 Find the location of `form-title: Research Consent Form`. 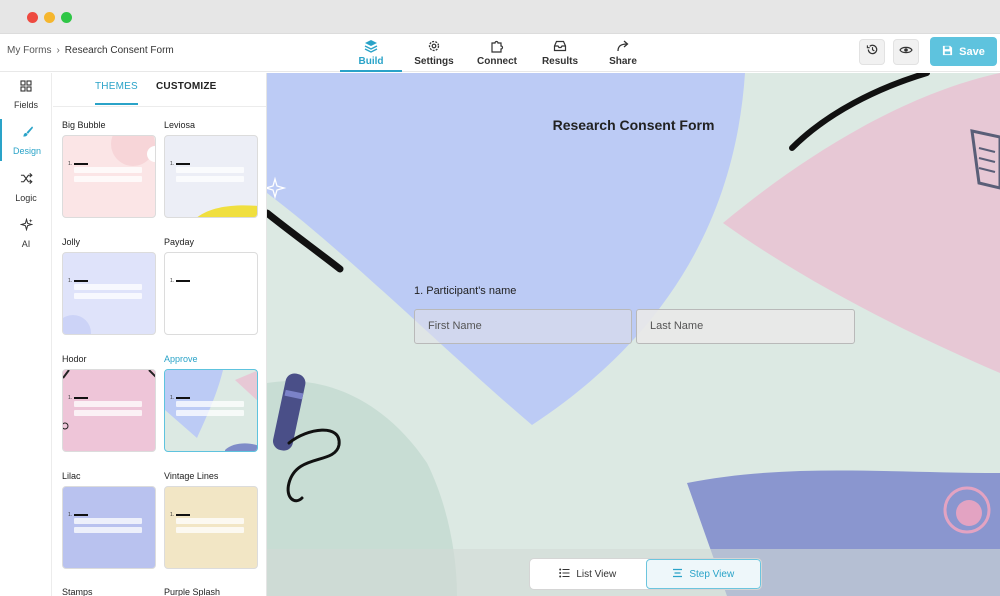

form-title: Research Consent Form is located at coordinates (633, 125).